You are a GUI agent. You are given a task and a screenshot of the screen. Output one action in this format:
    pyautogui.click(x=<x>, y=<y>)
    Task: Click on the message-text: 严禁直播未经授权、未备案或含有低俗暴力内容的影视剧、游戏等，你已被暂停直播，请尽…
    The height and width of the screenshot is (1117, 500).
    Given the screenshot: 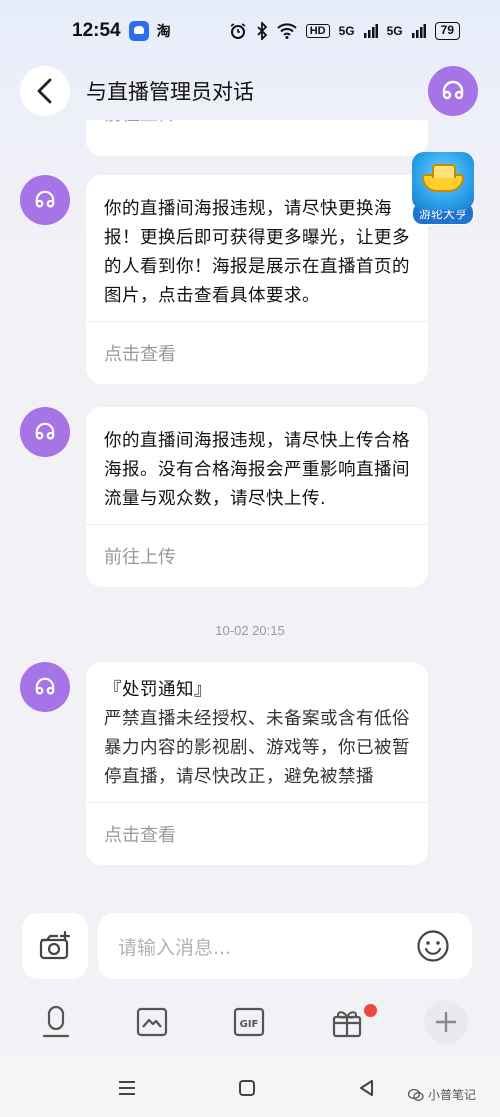 What is the action you would take?
    pyautogui.click(x=257, y=748)
    